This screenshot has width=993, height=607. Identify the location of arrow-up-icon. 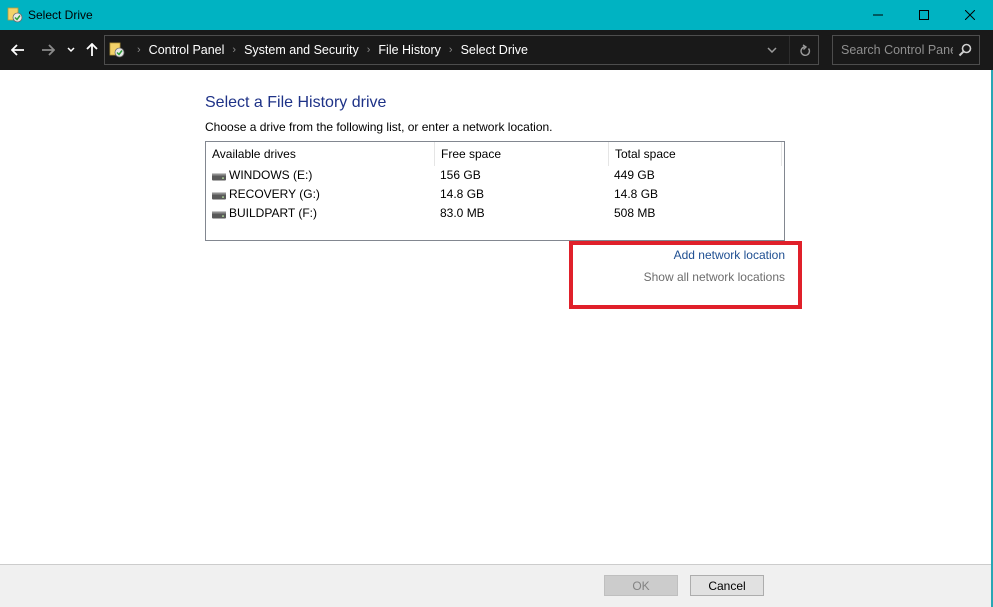
(92, 49).